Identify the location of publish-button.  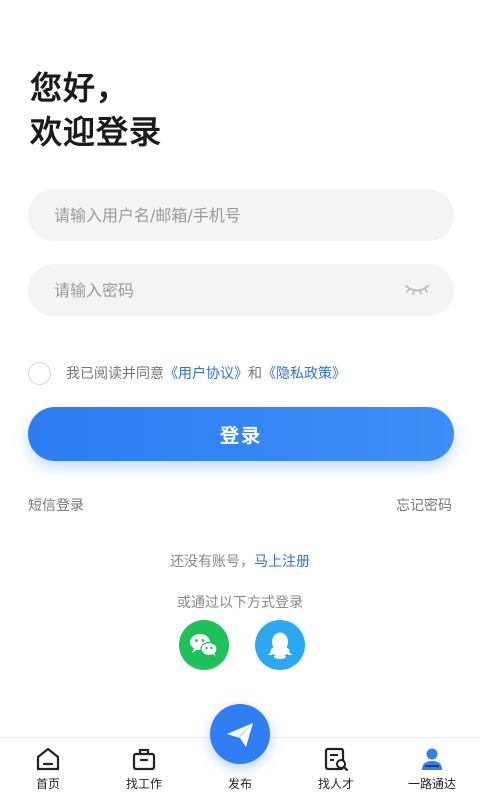
(240, 734).